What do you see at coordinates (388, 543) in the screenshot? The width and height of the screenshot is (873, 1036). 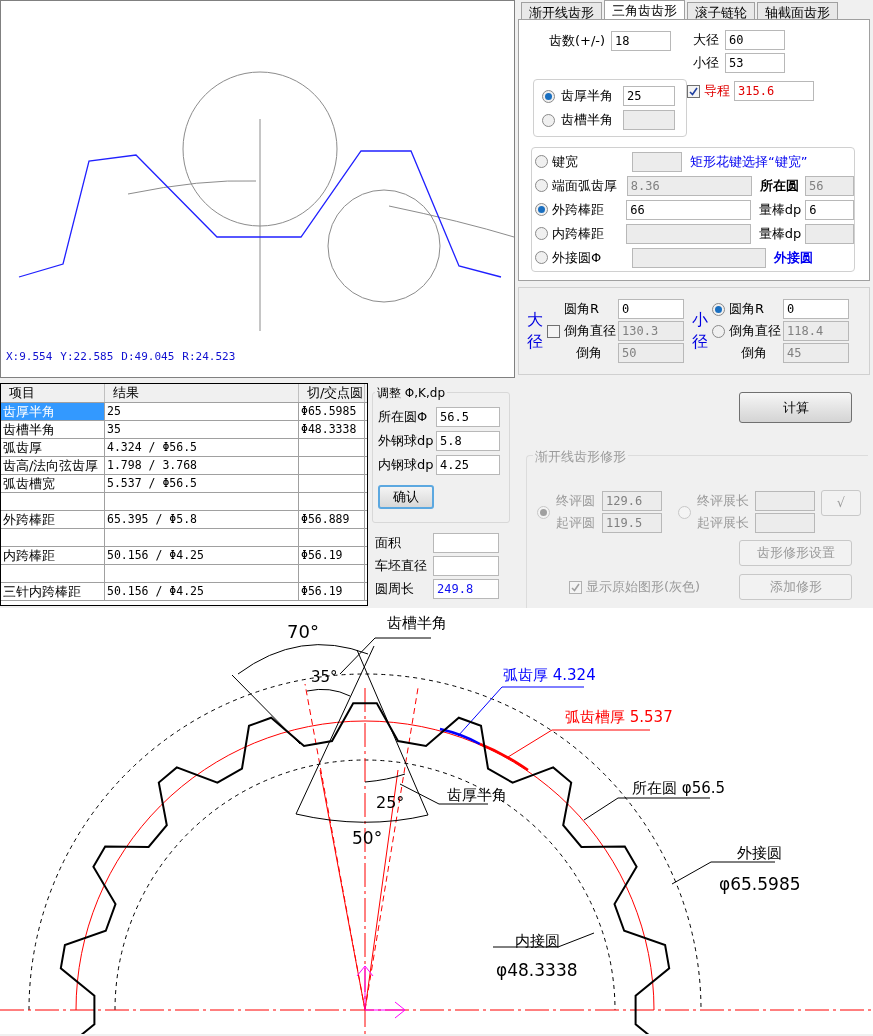 I see `field-label: 面积` at bounding box center [388, 543].